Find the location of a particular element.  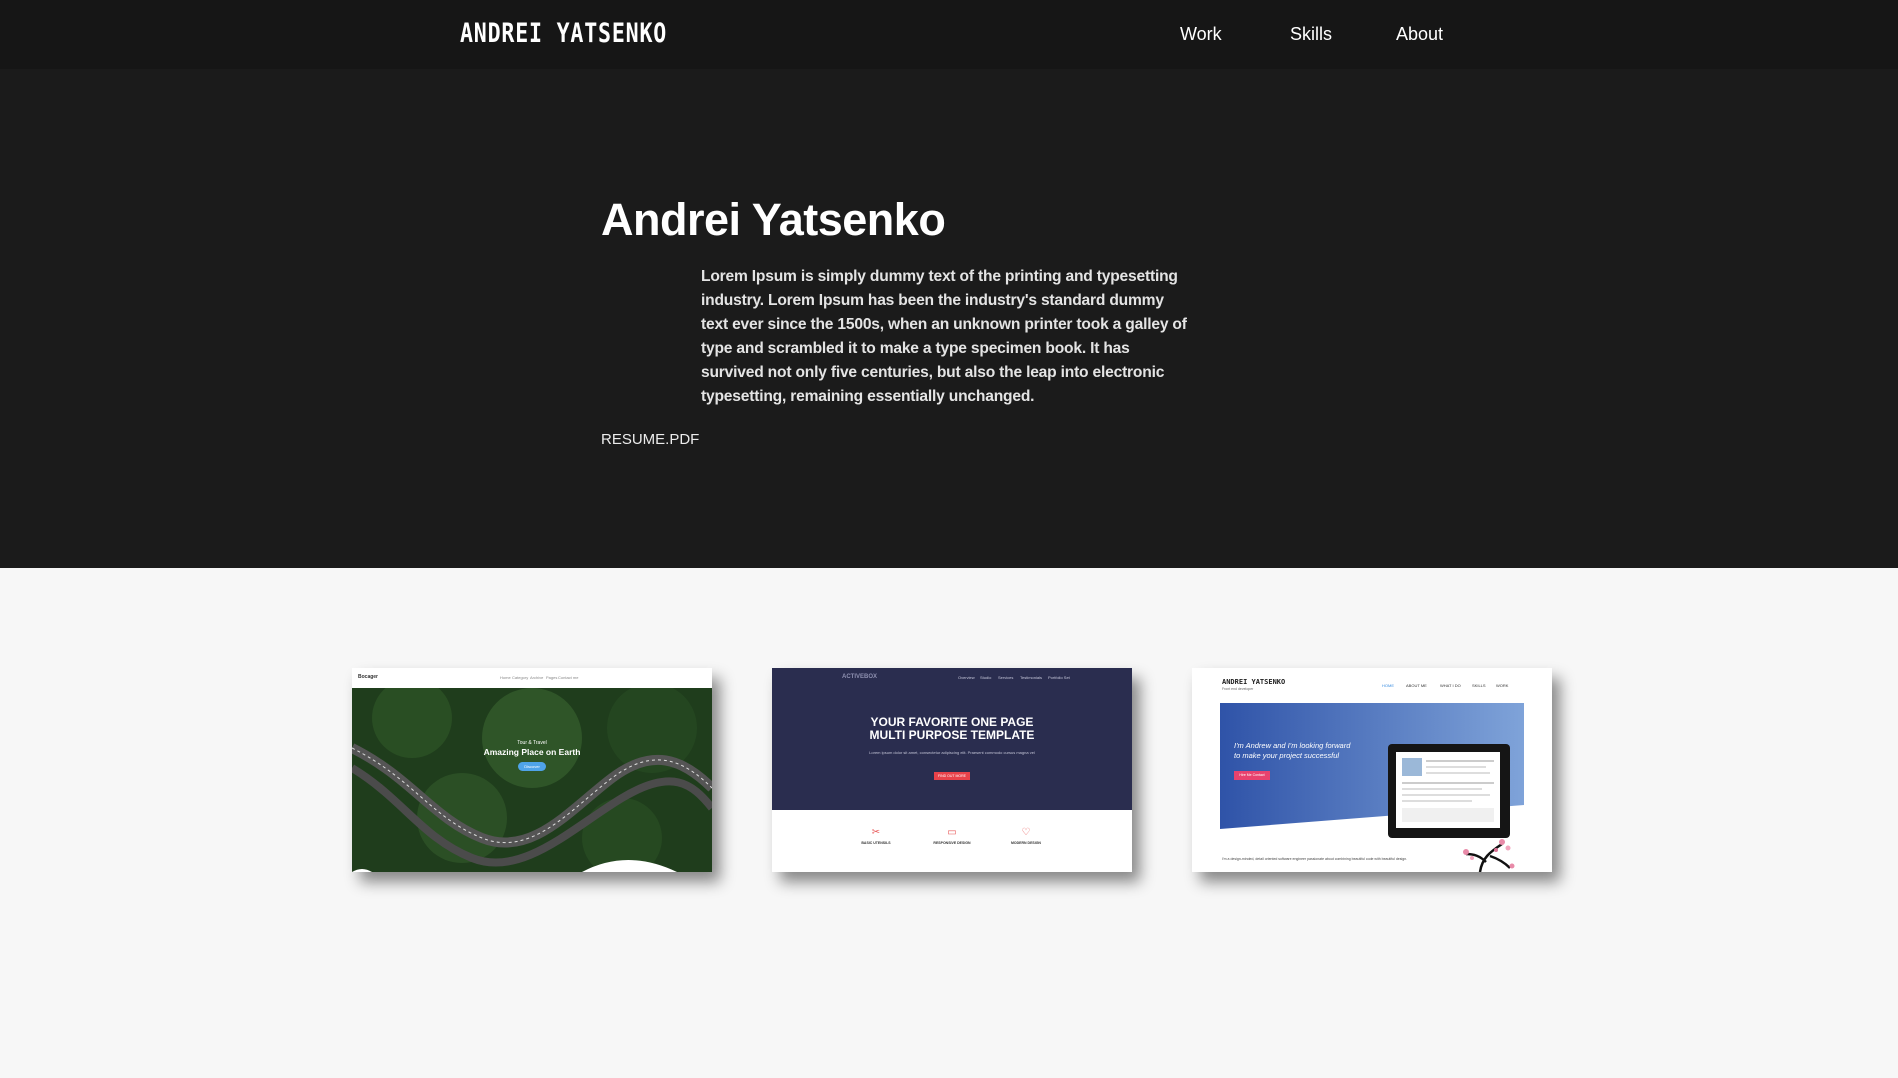

thumb-feature: ▭ RESPONSIVE DESIGN is located at coordinates (952, 836).